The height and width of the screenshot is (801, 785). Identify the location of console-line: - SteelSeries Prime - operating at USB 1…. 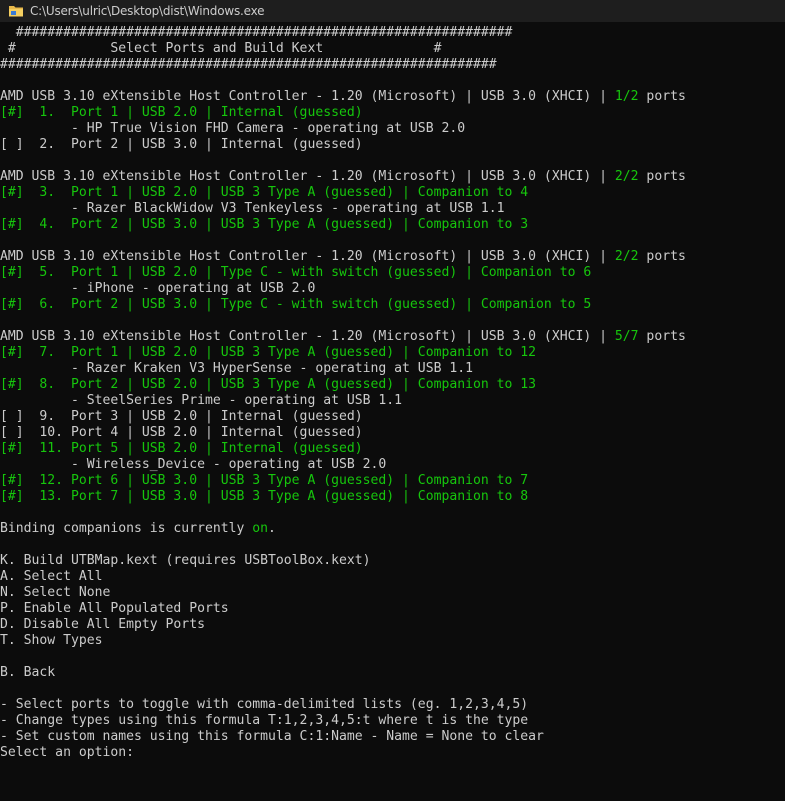
(392, 401).